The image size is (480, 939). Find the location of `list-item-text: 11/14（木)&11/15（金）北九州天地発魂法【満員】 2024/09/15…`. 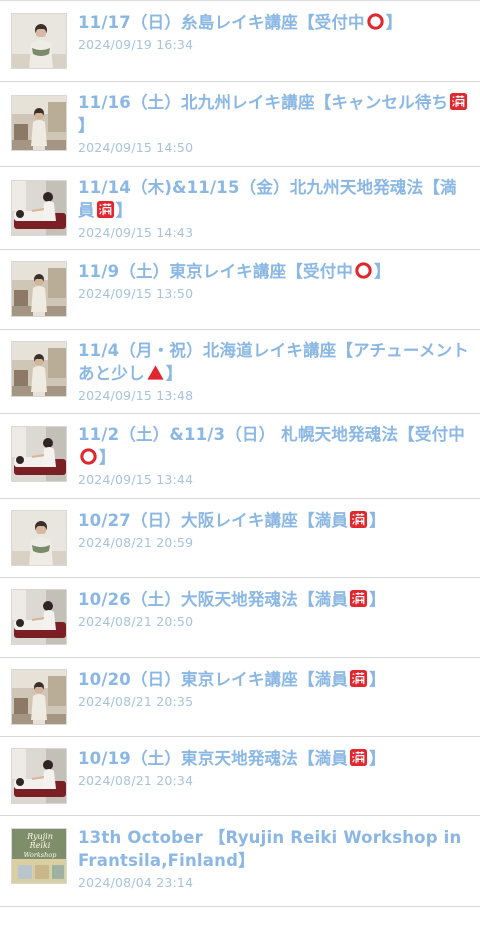

list-item-text: 11/14（木)&11/15（金）北九州天地発魂法【満員】 2024/09/15… is located at coordinates (275, 208).